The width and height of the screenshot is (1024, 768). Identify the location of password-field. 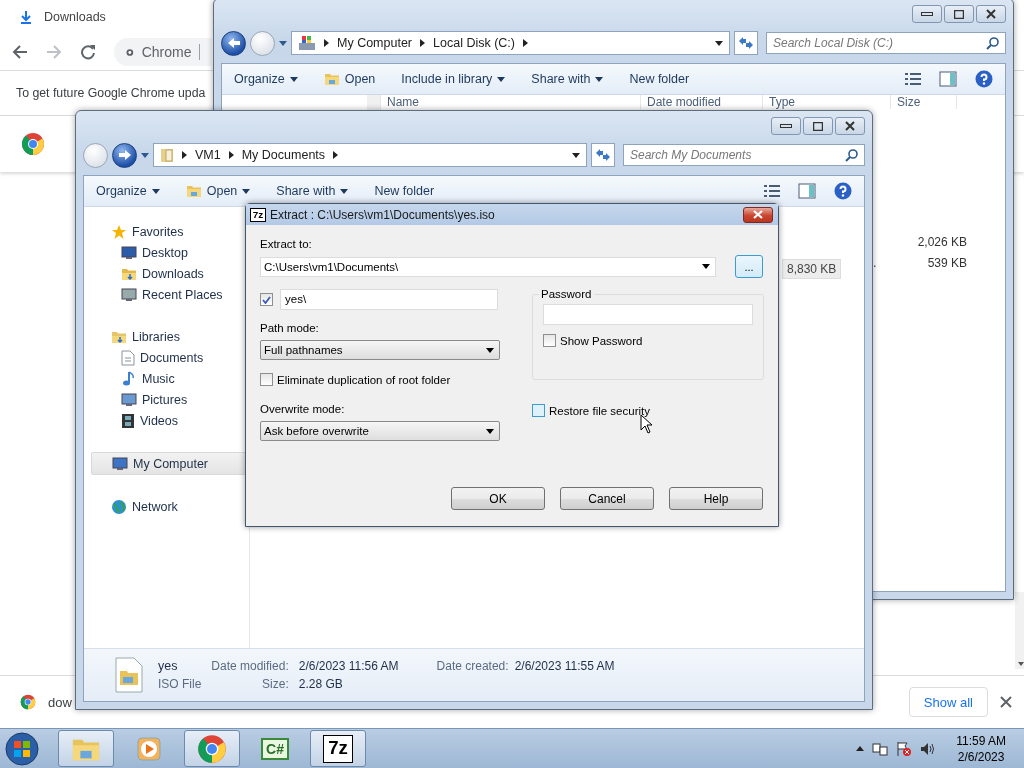
(648, 314).